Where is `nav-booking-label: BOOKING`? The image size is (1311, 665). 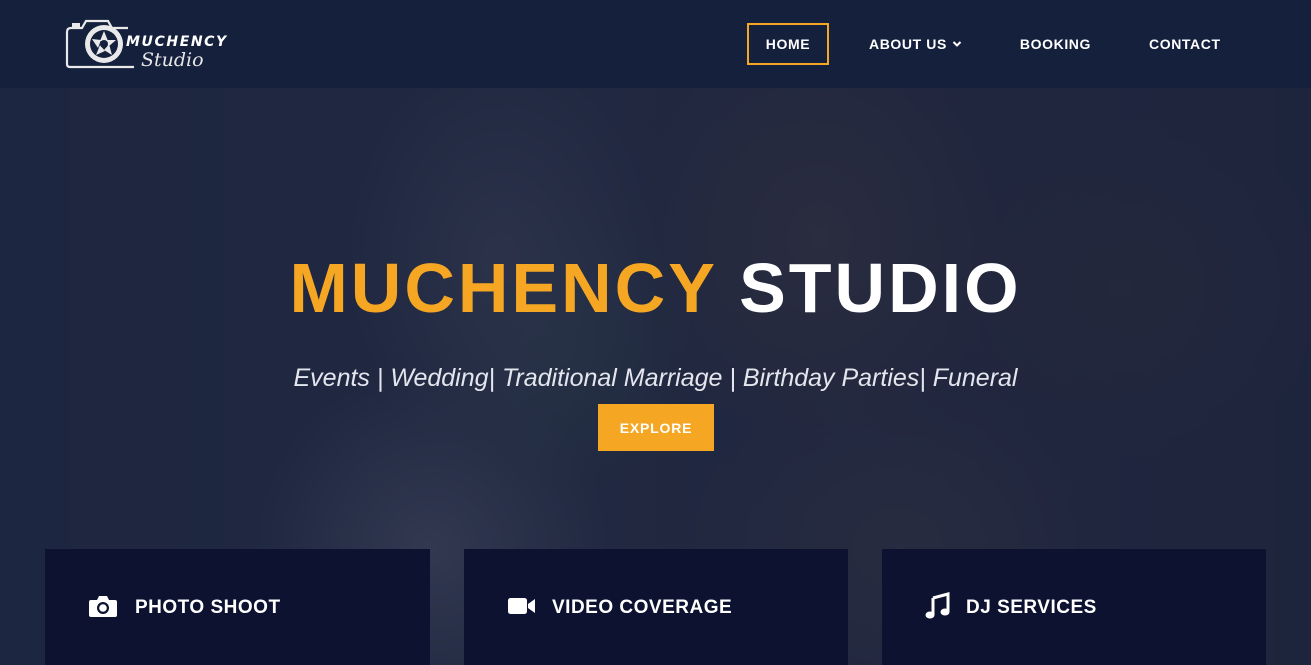 nav-booking-label: BOOKING is located at coordinates (1055, 44).